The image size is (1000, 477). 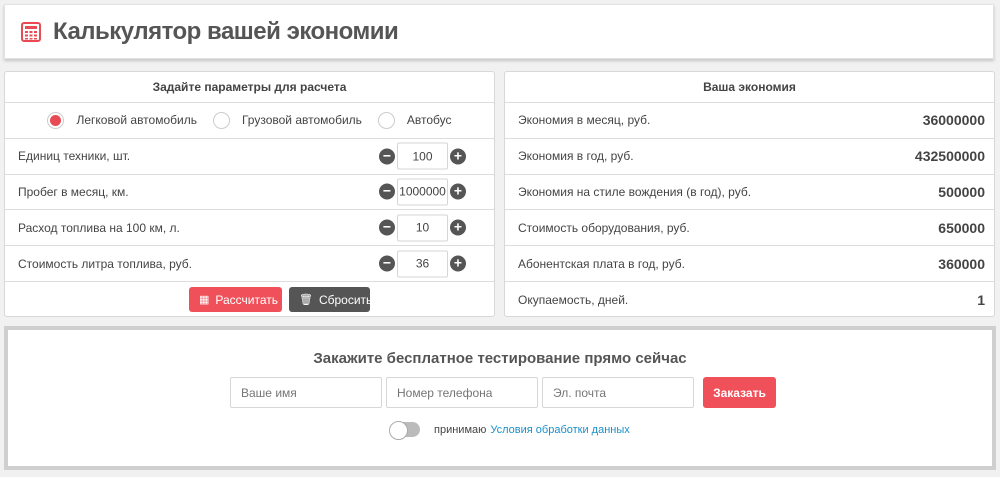 I want to click on savings-label: Экономия в месяц, руб., so click(x=584, y=120).